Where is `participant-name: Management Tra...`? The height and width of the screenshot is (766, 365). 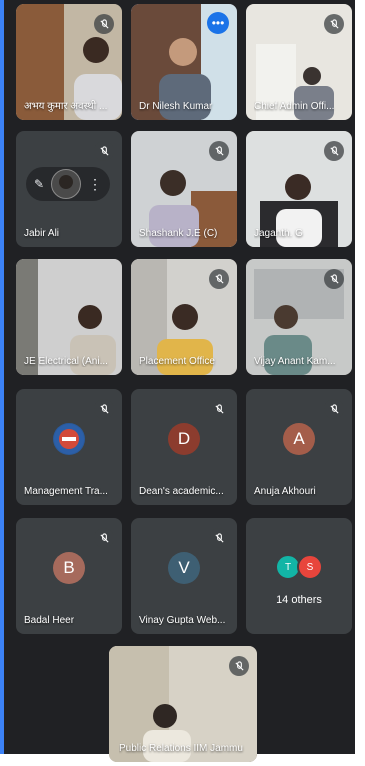
participant-name: Management Tra... is located at coordinates (66, 491).